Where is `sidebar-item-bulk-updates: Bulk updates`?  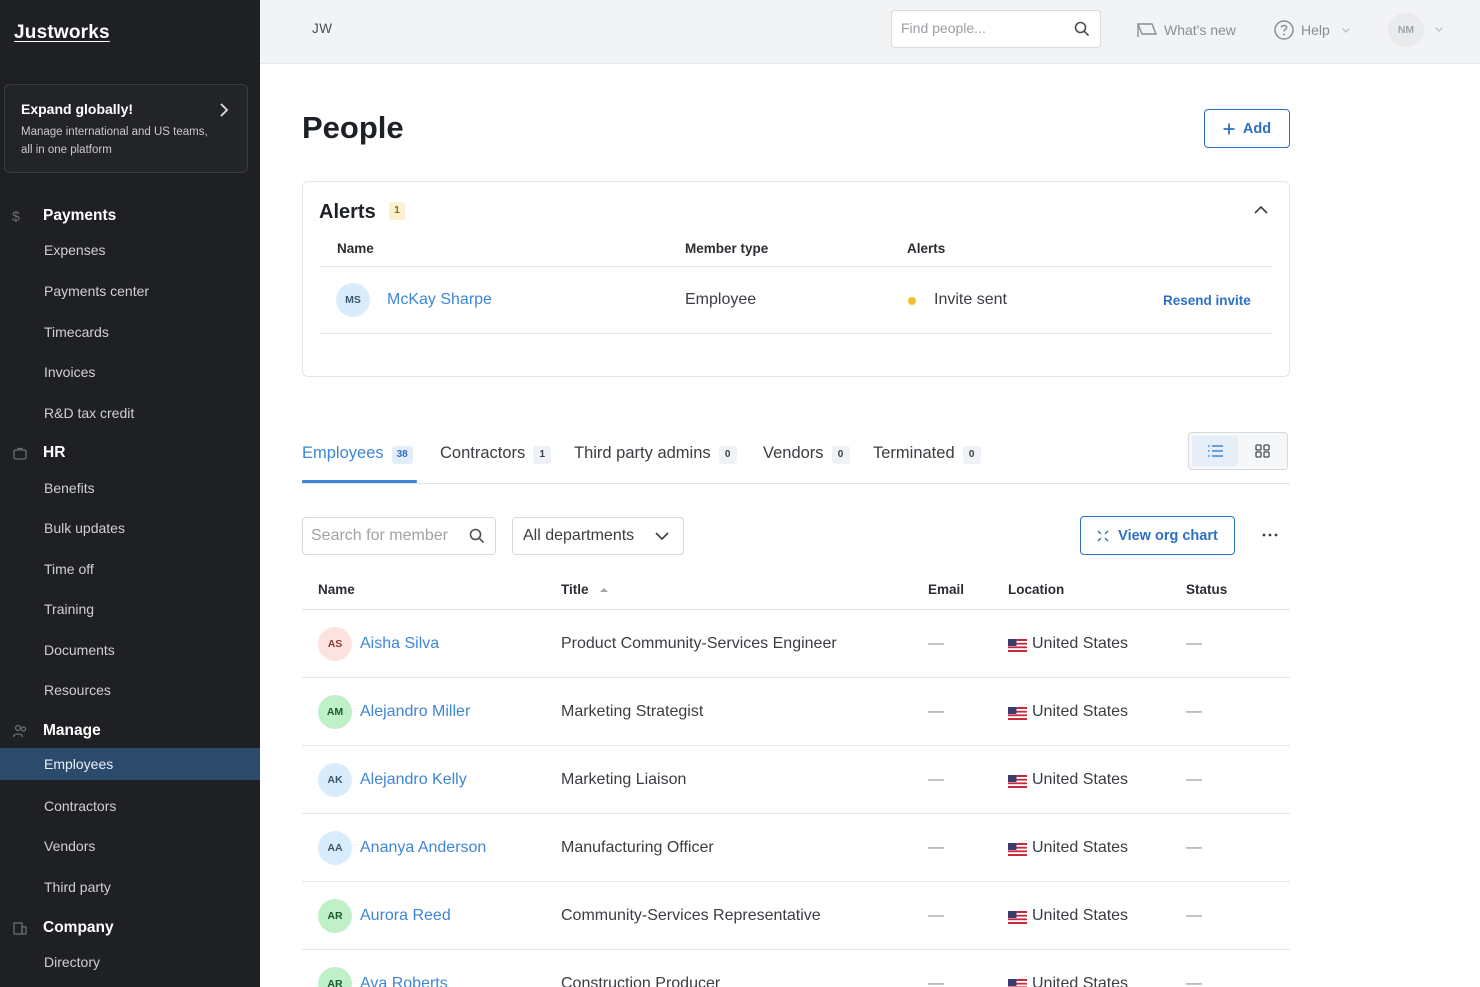 sidebar-item-bulk-updates: Bulk updates is located at coordinates (130, 528).